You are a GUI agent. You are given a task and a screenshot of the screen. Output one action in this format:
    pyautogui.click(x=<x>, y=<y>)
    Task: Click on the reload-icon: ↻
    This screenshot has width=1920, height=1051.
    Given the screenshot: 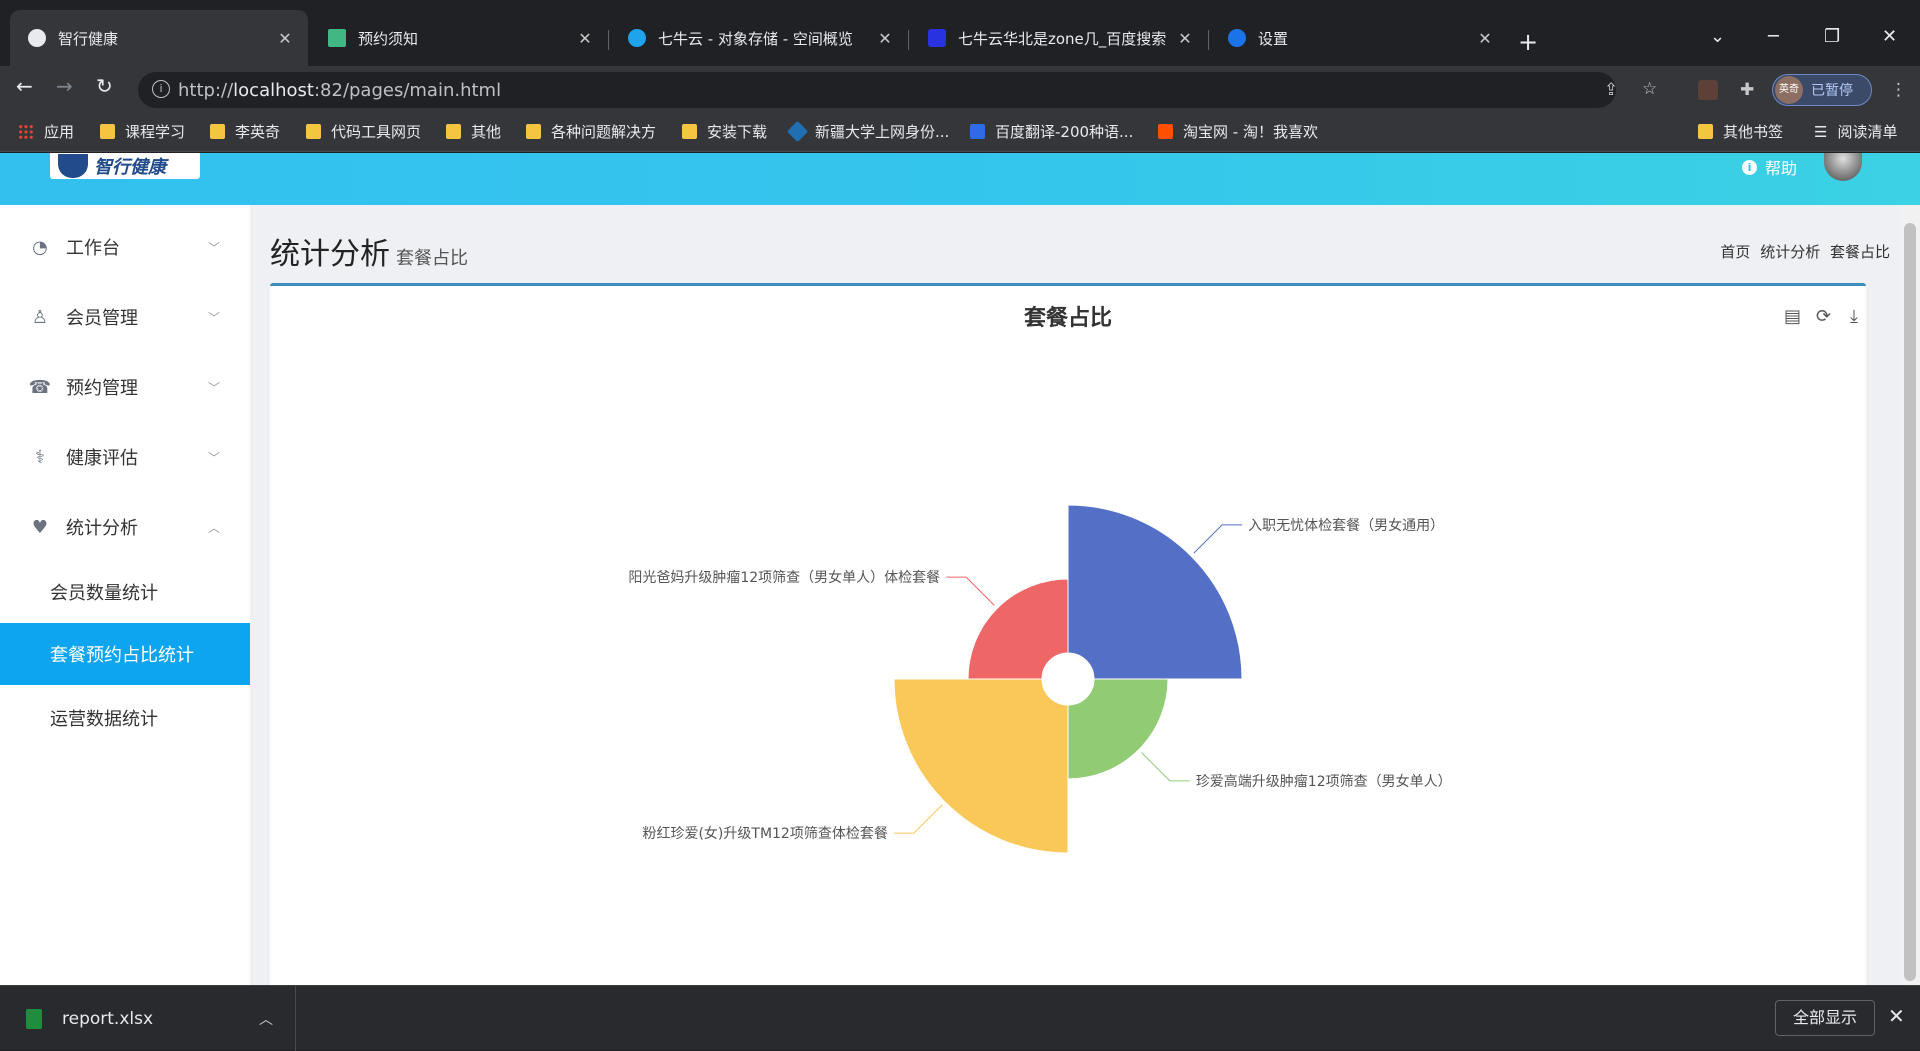 What is the action you would take?
    pyautogui.click(x=104, y=86)
    